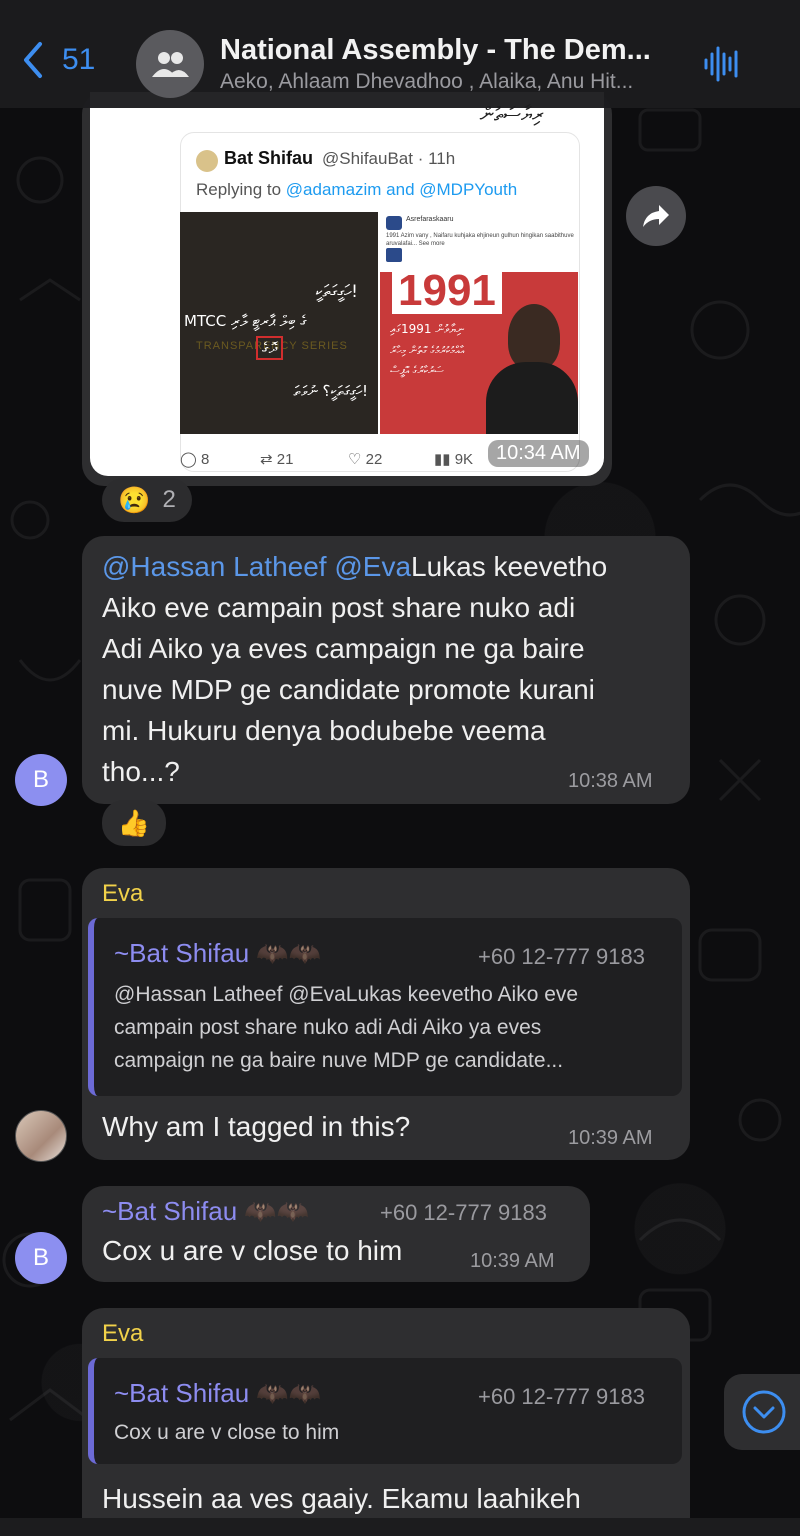 The width and height of the screenshot is (800, 1536). Describe the element at coordinates (207, 161) in the screenshot. I see `tweet-author-avatar` at that location.